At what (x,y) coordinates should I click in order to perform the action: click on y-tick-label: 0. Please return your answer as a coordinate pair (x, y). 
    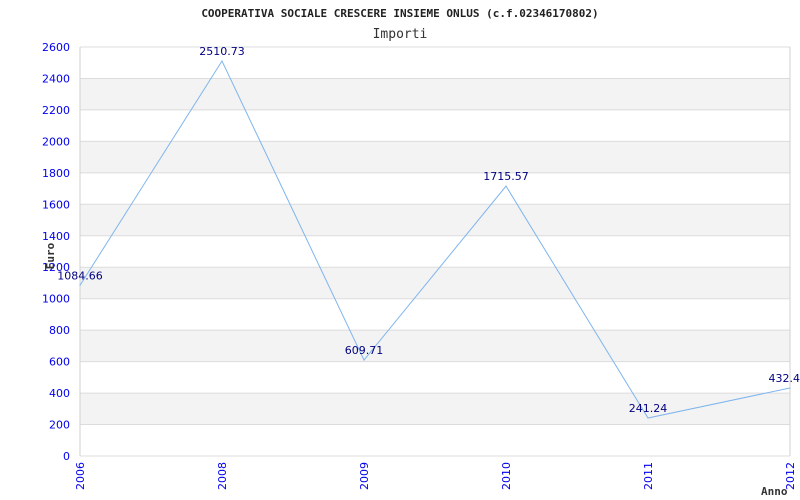
    Looking at the image, I should click on (66, 456).